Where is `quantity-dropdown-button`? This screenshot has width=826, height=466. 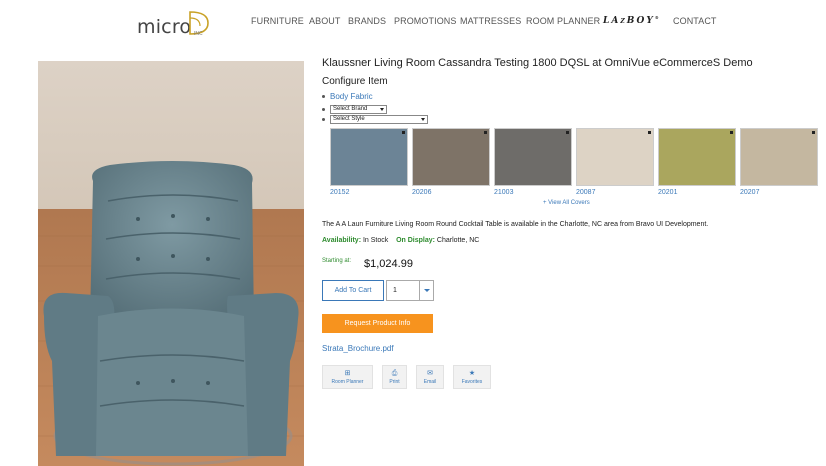
quantity-dropdown-button is located at coordinates (426, 290).